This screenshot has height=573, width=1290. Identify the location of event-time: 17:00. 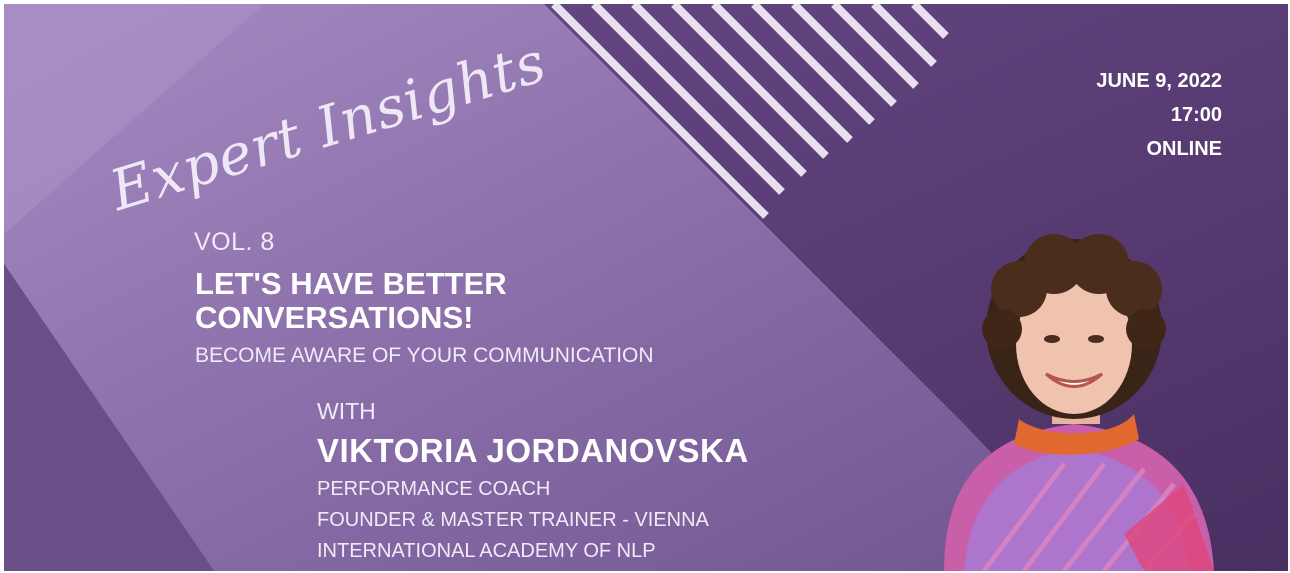
(1196, 115).